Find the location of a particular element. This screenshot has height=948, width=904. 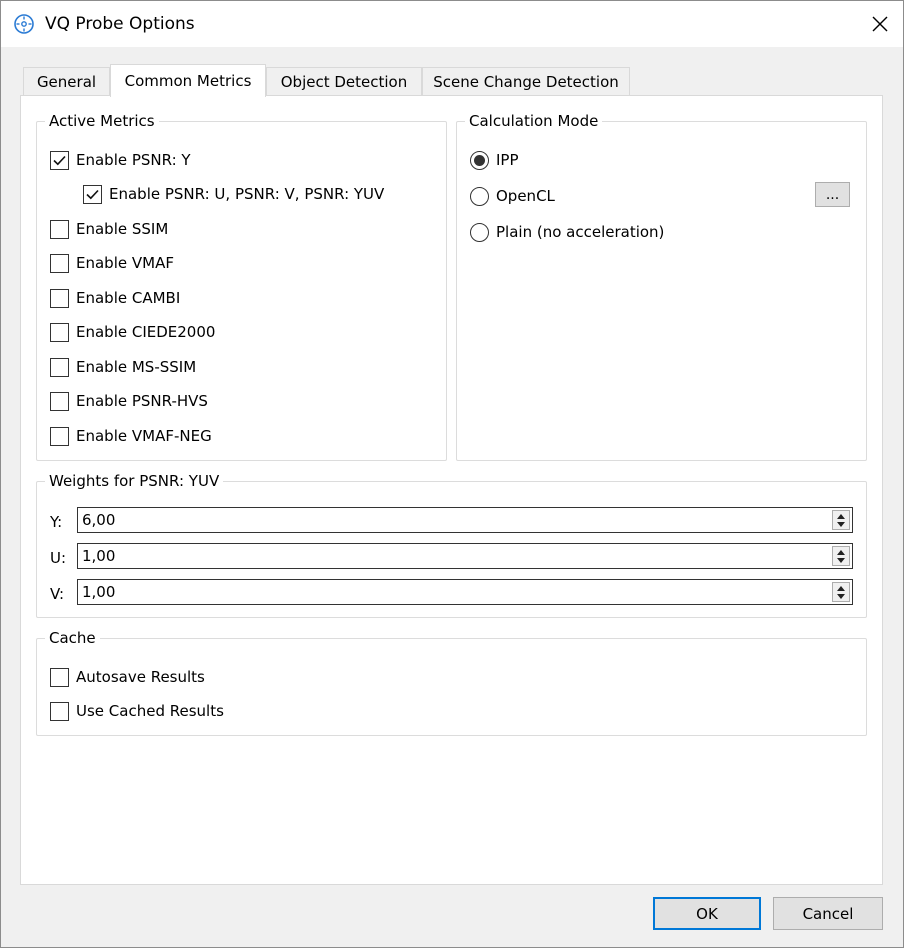

tab-general: General is located at coordinates (66, 81).